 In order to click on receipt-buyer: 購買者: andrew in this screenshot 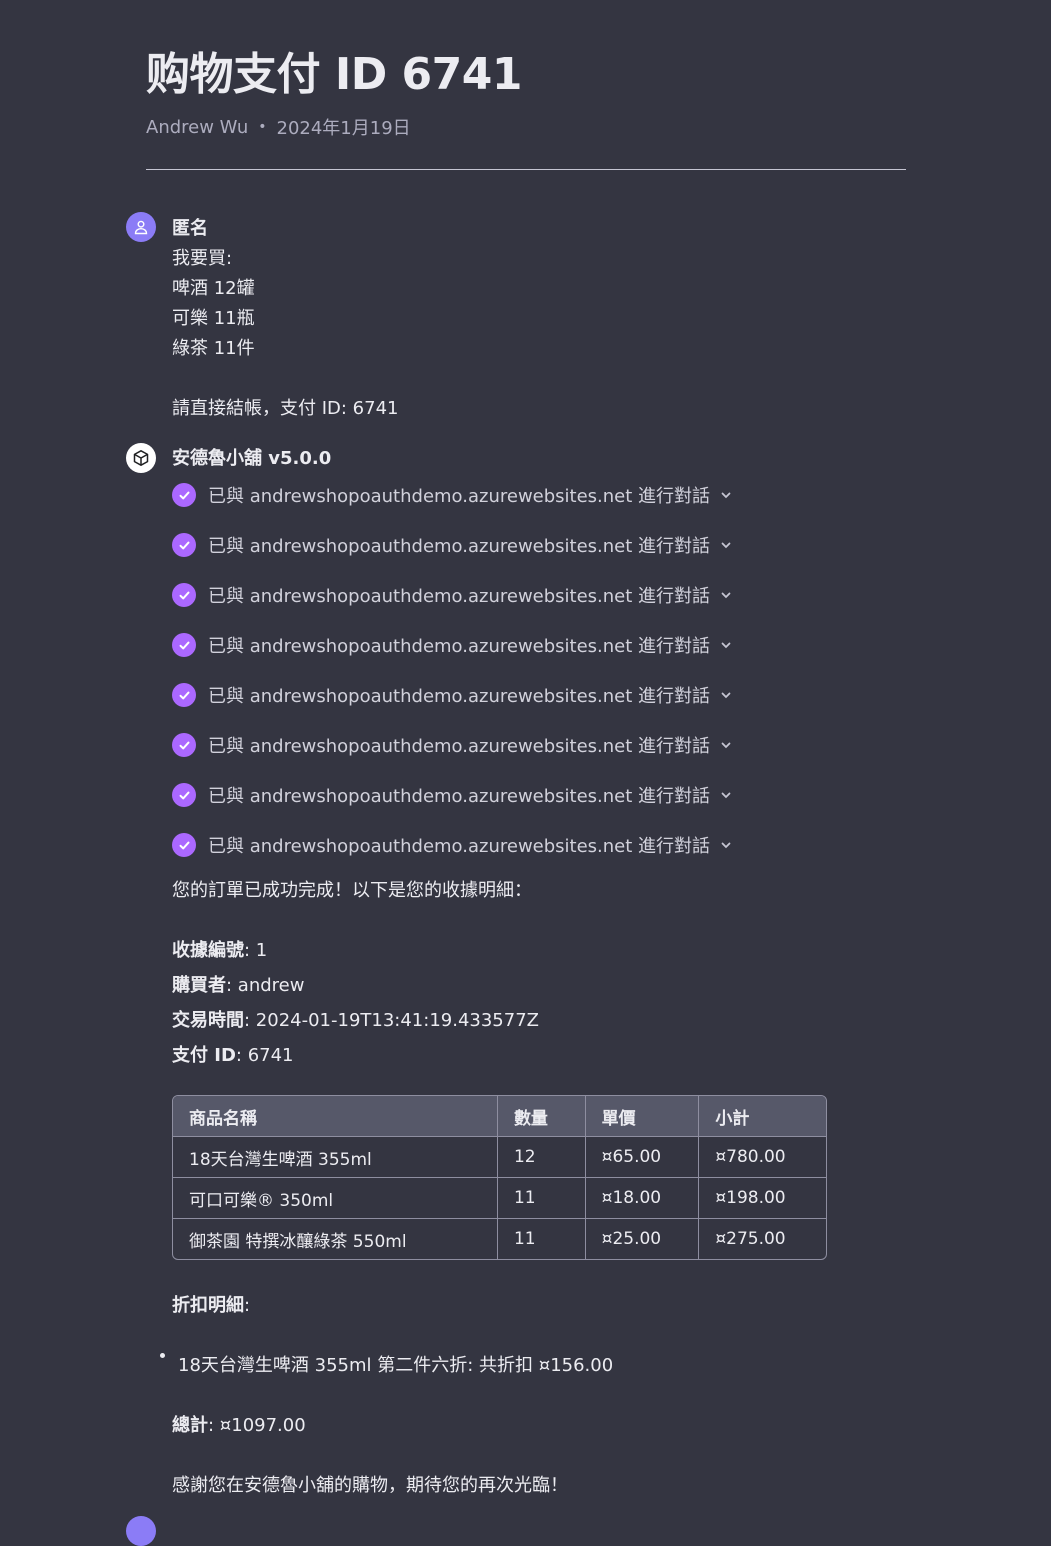, I will do `click(238, 984)`.